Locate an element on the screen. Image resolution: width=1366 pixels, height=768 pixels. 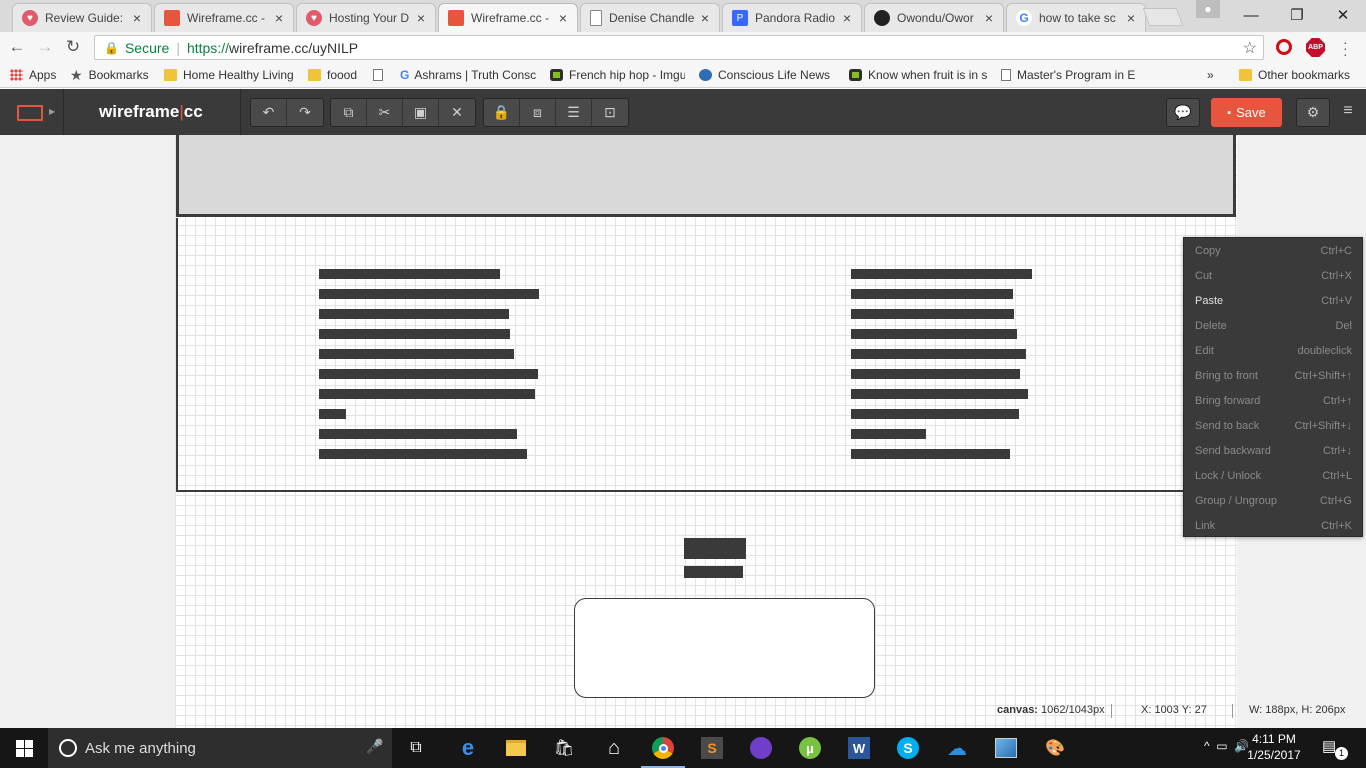
rounded-rectangle-shape is located at coordinates (724, 648).